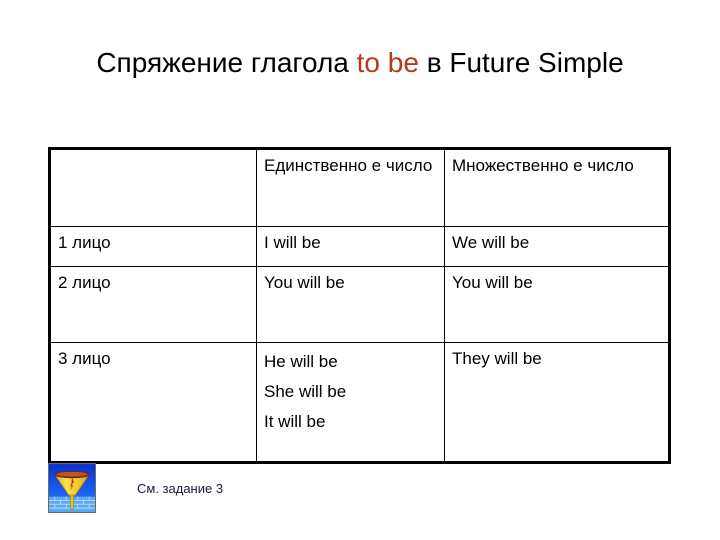 The image size is (720, 540). I want to click on header-cell-plural: Множественно е число, so click(557, 187).